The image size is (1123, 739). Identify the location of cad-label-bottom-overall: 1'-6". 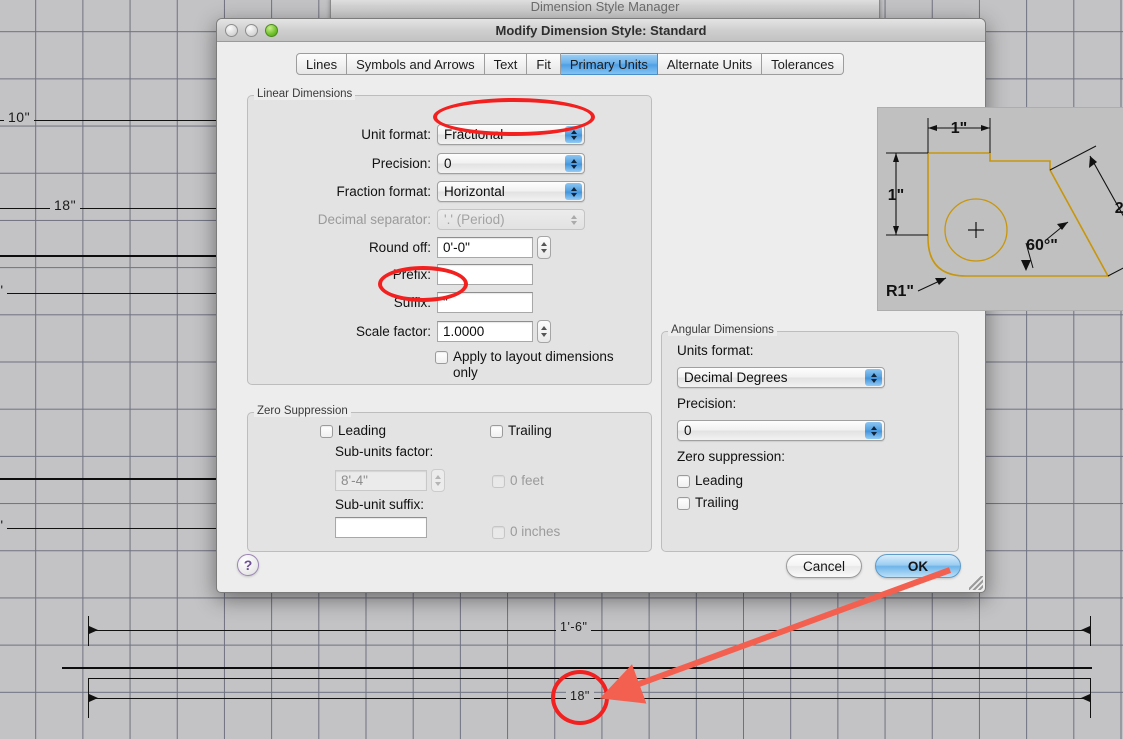
(574, 627).